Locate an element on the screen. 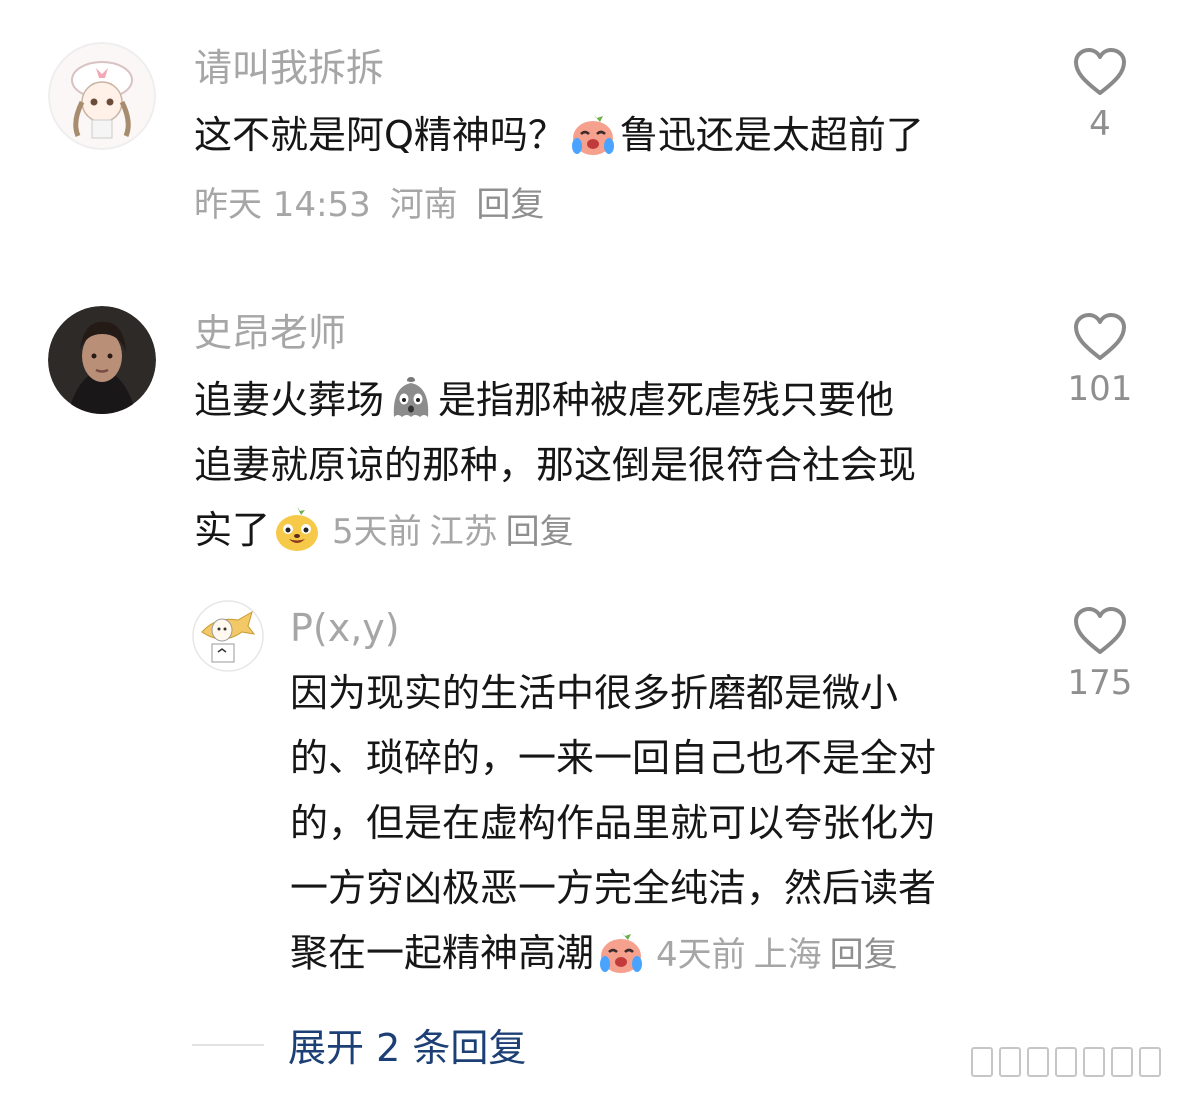 The image size is (1179, 1096). watermark-logo is located at coordinates (1071, 1062).